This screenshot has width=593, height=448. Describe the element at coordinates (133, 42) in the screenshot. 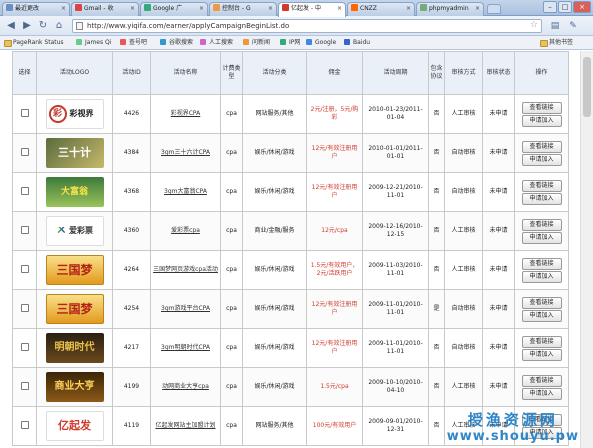

I see `bookmark-item: 查号吧` at that location.